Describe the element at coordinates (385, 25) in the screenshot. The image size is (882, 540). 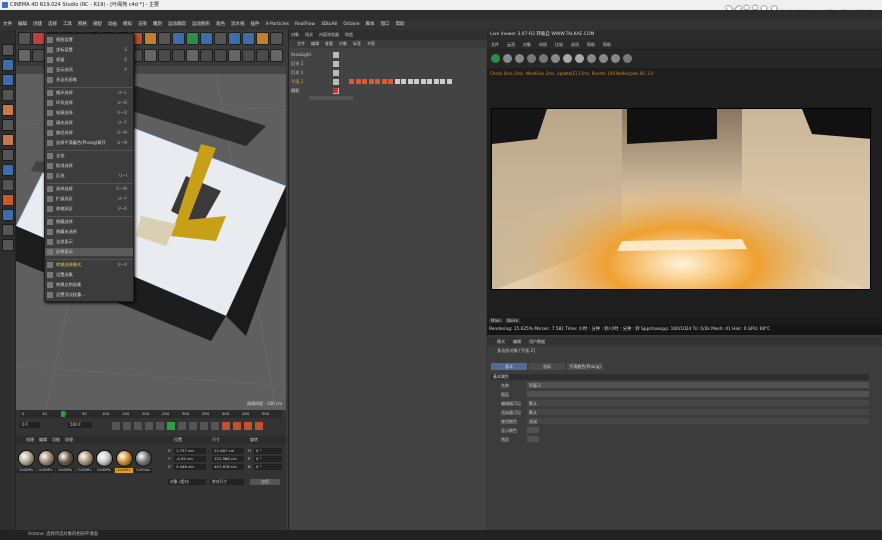
I see `menu-item: 窗口` at that location.